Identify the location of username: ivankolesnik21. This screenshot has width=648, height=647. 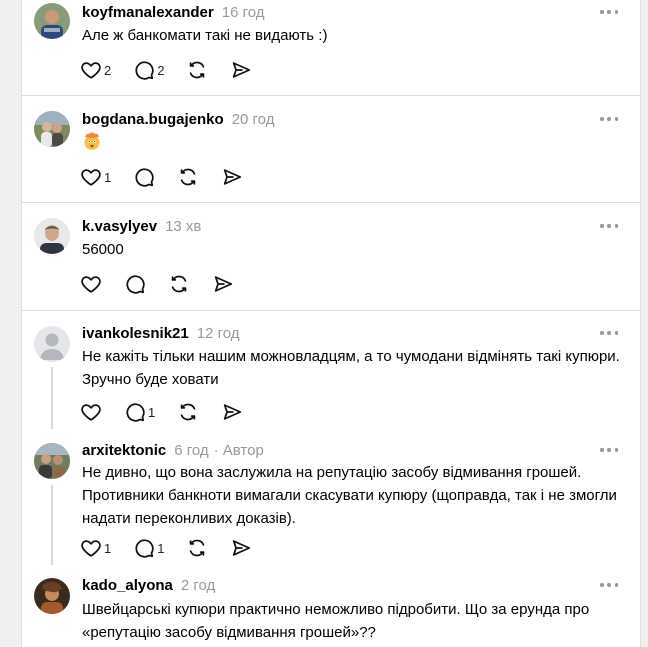
(135, 333).